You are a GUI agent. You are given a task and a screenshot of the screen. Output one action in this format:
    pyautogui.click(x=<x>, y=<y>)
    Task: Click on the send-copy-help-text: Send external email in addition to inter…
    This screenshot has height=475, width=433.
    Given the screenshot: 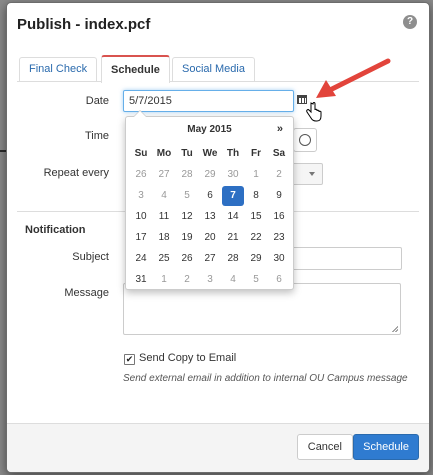 What is the action you would take?
    pyautogui.click(x=265, y=378)
    